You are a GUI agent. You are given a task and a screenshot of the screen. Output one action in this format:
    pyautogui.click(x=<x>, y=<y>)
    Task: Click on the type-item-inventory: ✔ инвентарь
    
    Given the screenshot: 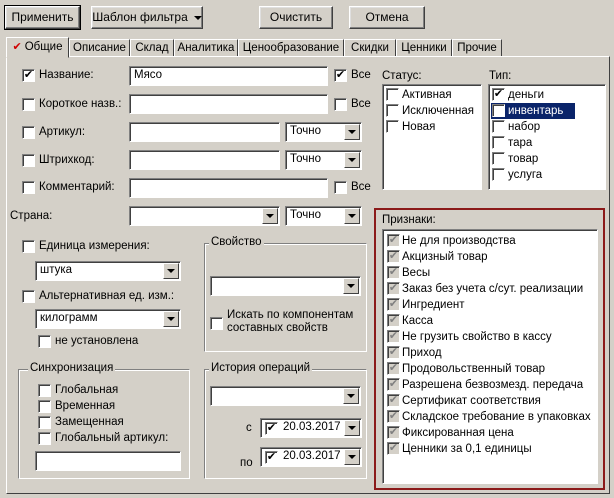 What is the action you would take?
    pyautogui.click(x=533, y=111)
    